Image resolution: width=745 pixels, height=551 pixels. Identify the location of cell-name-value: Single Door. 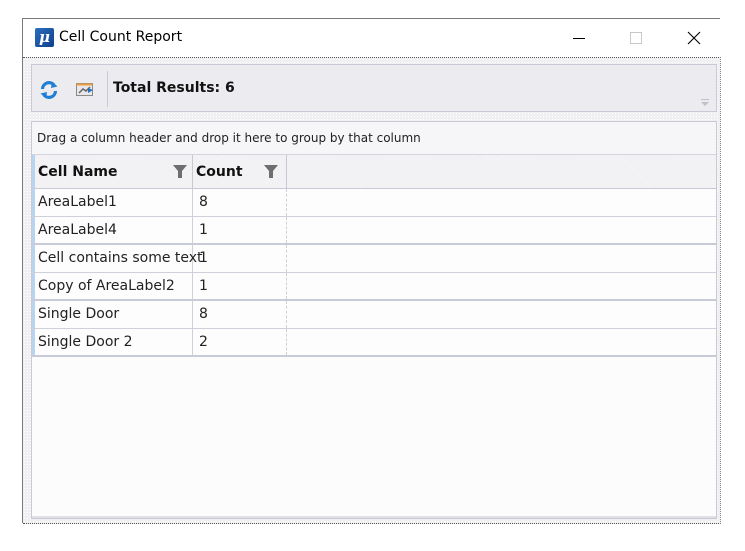
(112, 314).